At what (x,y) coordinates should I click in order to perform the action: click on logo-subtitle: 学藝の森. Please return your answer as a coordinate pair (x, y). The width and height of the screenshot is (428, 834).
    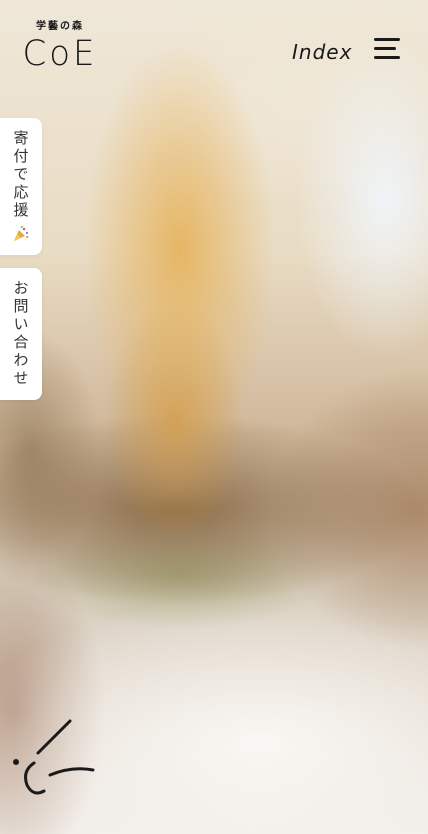
    Looking at the image, I should click on (60, 26).